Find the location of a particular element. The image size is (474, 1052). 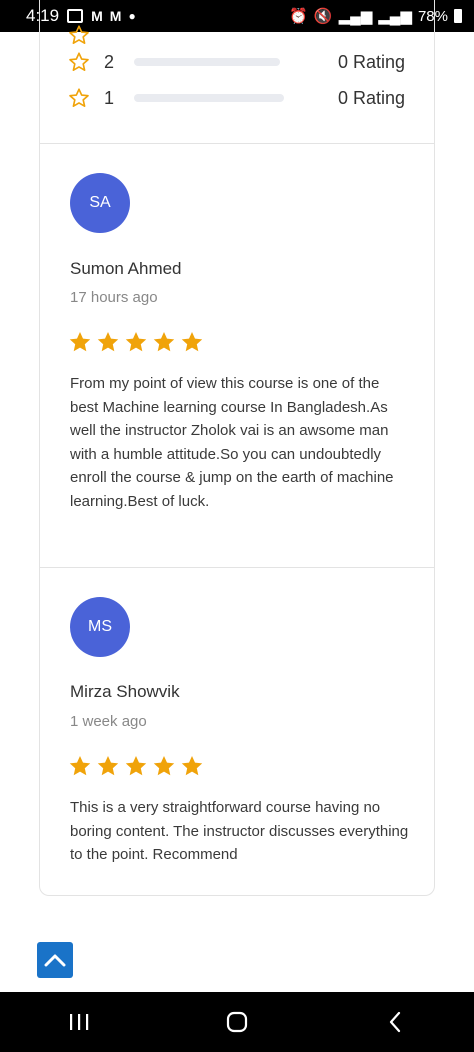

recents-icon is located at coordinates (79, 1022).